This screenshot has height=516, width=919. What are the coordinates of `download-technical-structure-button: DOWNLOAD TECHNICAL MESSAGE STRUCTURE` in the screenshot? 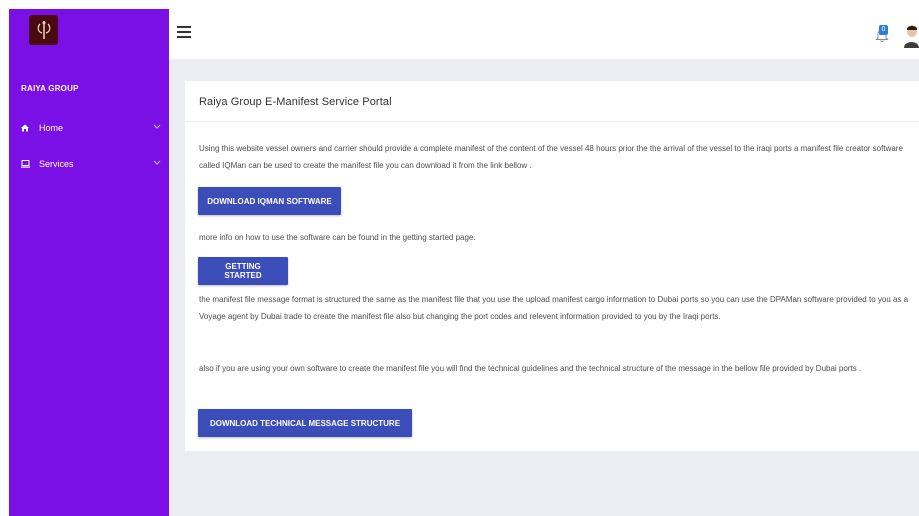 It's located at (305, 423).